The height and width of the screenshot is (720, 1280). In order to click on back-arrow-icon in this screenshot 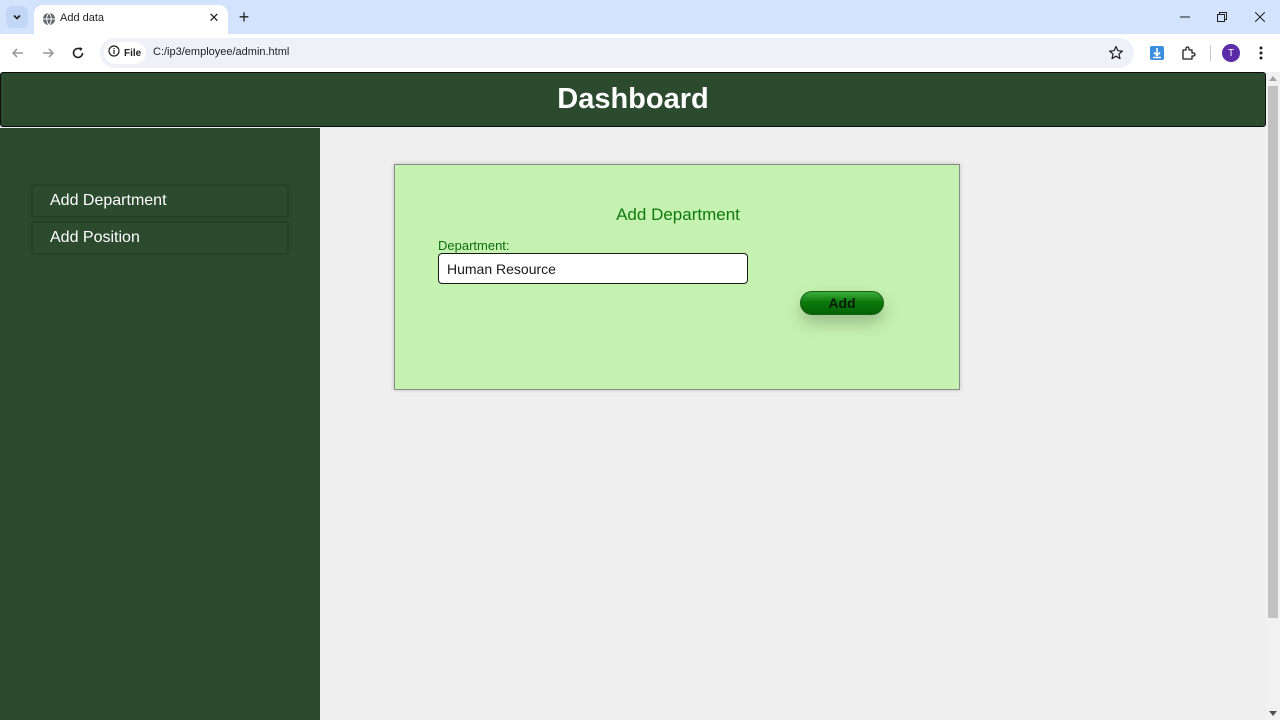, I will do `click(18, 53)`.